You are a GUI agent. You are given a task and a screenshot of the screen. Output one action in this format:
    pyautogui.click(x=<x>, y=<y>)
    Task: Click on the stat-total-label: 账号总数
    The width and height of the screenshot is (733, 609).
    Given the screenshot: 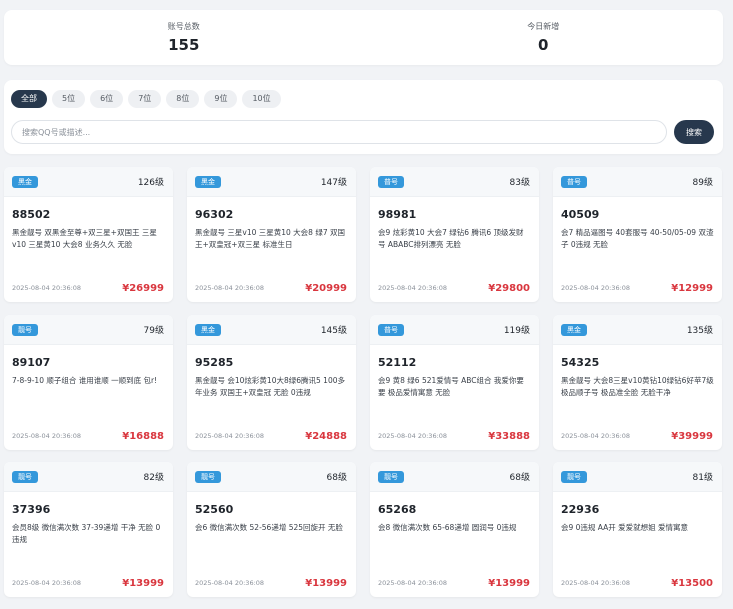 What is the action you would take?
    pyautogui.click(x=183, y=26)
    